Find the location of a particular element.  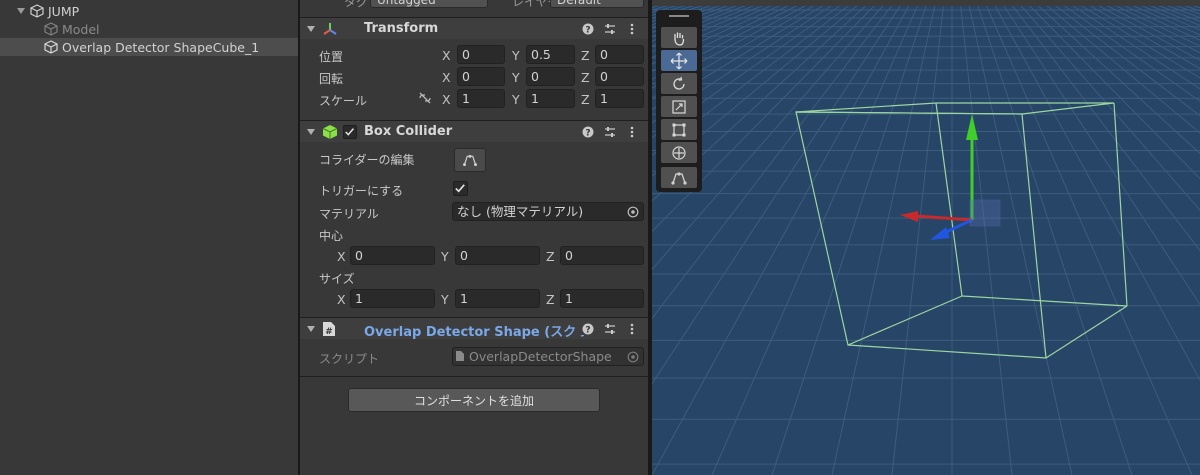

transform-tool-button is located at coordinates (679, 152).